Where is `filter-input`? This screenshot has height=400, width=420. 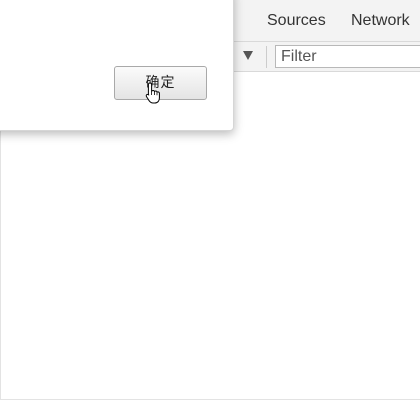
filter-input is located at coordinates (347, 56).